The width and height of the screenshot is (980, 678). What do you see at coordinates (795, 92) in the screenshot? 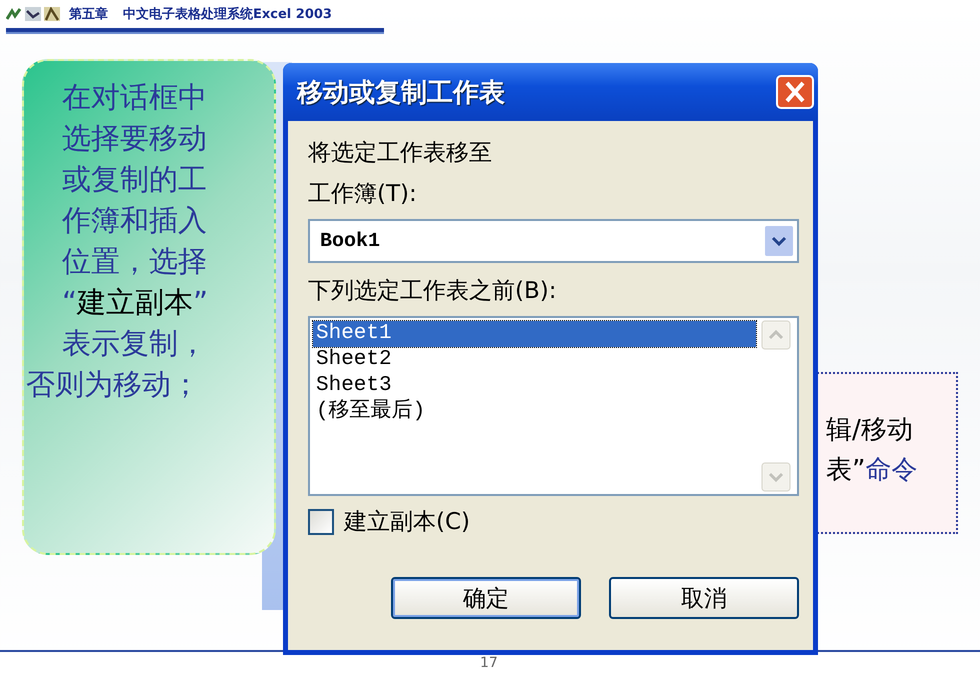
I see `close-icon` at bounding box center [795, 92].